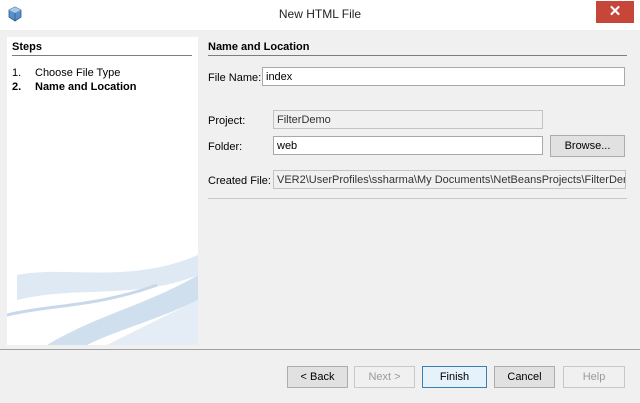 This screenshot has height=403, width=640. I want to click on next-button: Next >, so click(384, 377).